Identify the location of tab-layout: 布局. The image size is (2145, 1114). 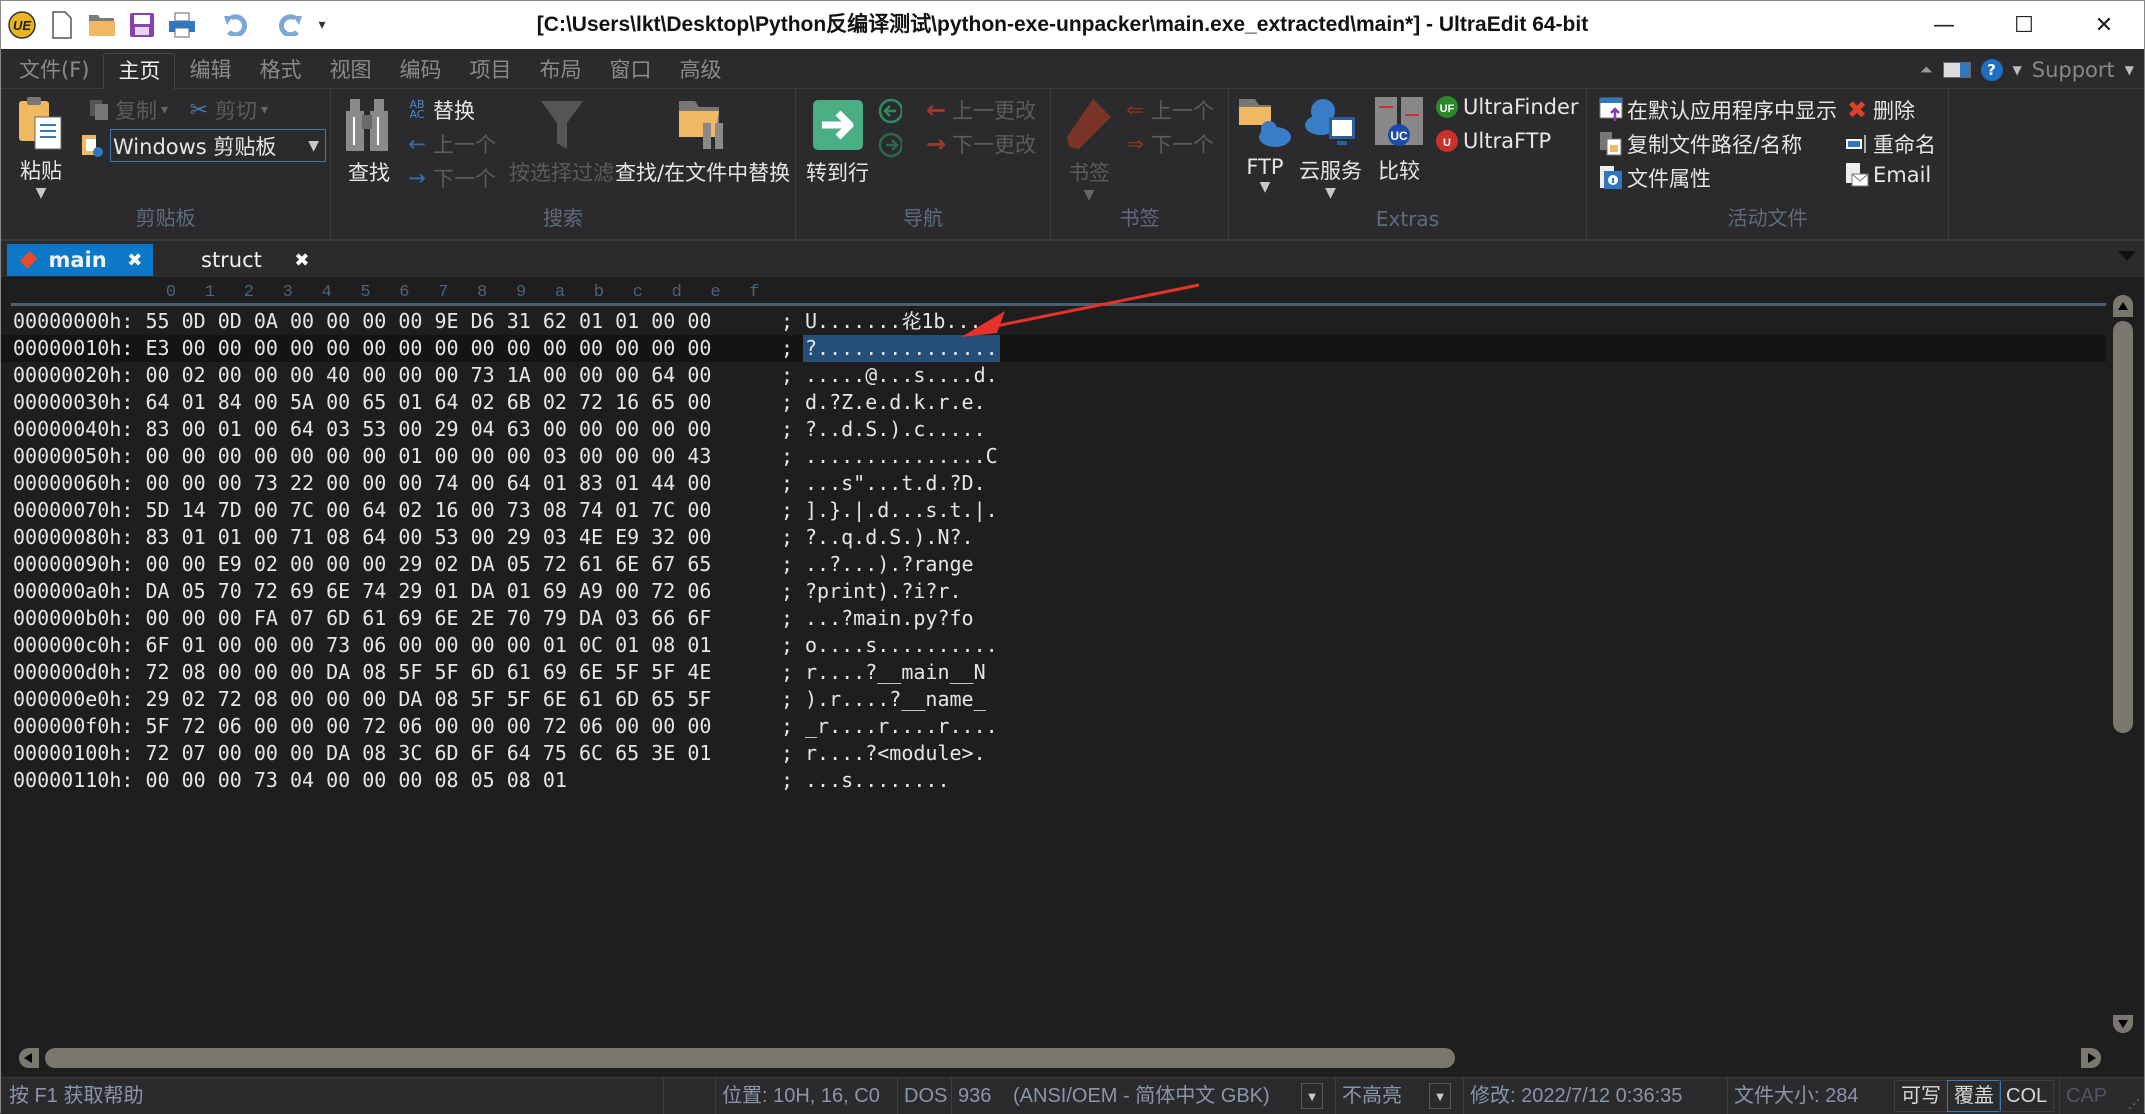
(560, 71).